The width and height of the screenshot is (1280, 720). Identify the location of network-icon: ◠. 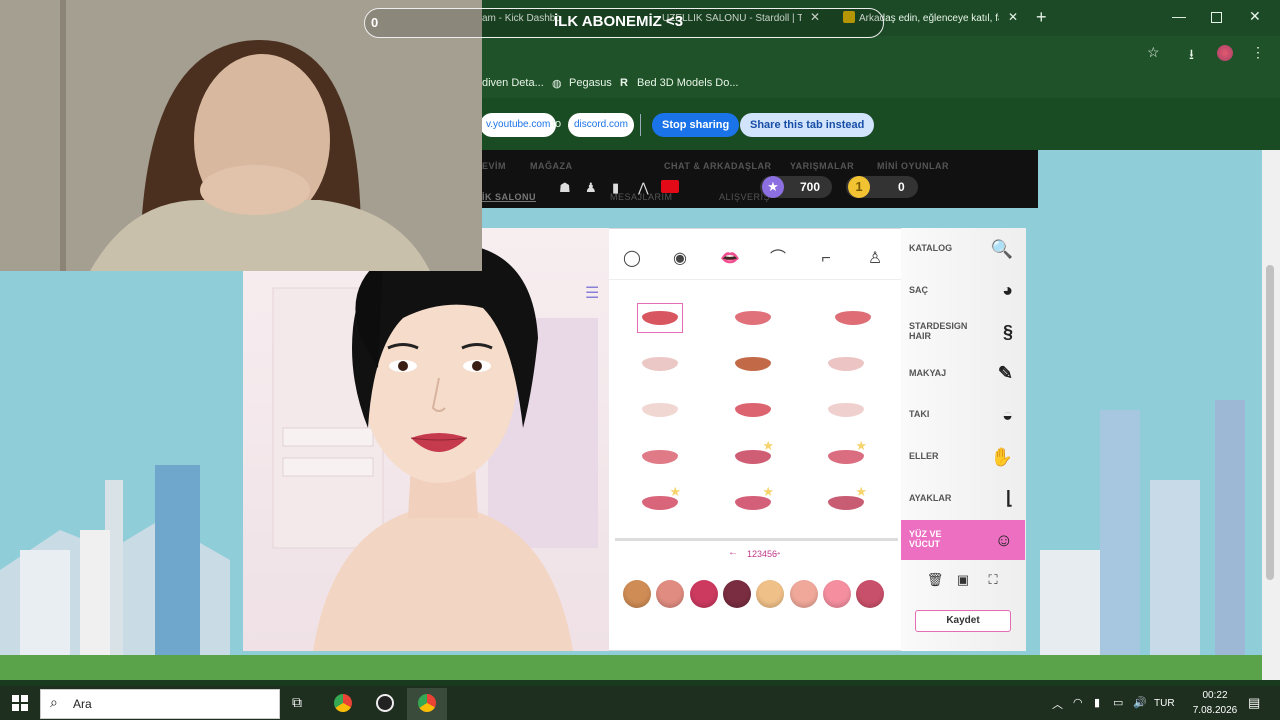
(1078, 702).